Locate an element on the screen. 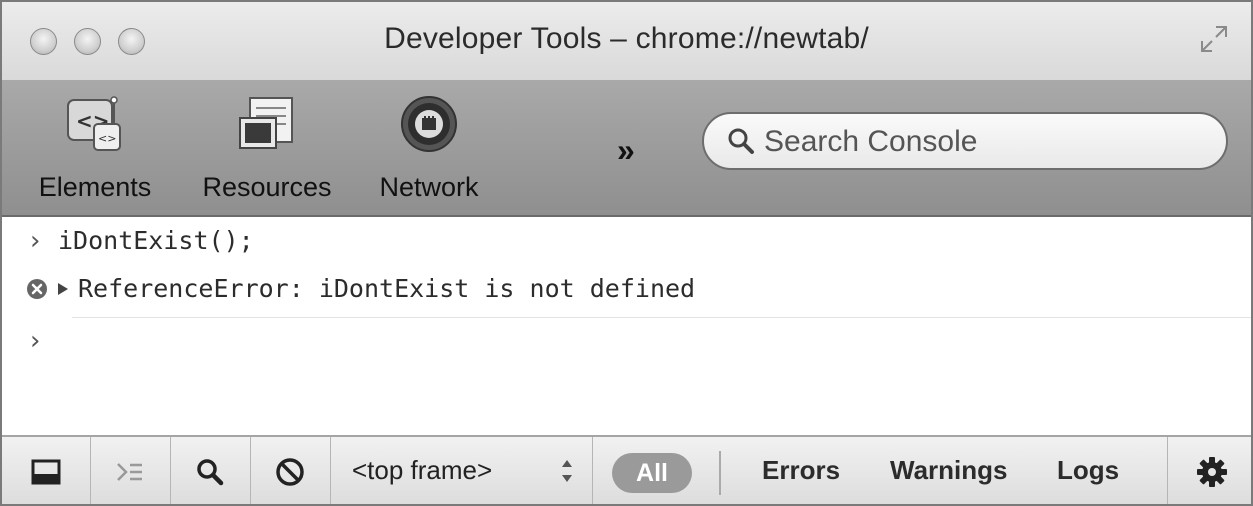 This screenshot has width=1253, height=506. dock-toggle-button is located at coordinates (46, 470).